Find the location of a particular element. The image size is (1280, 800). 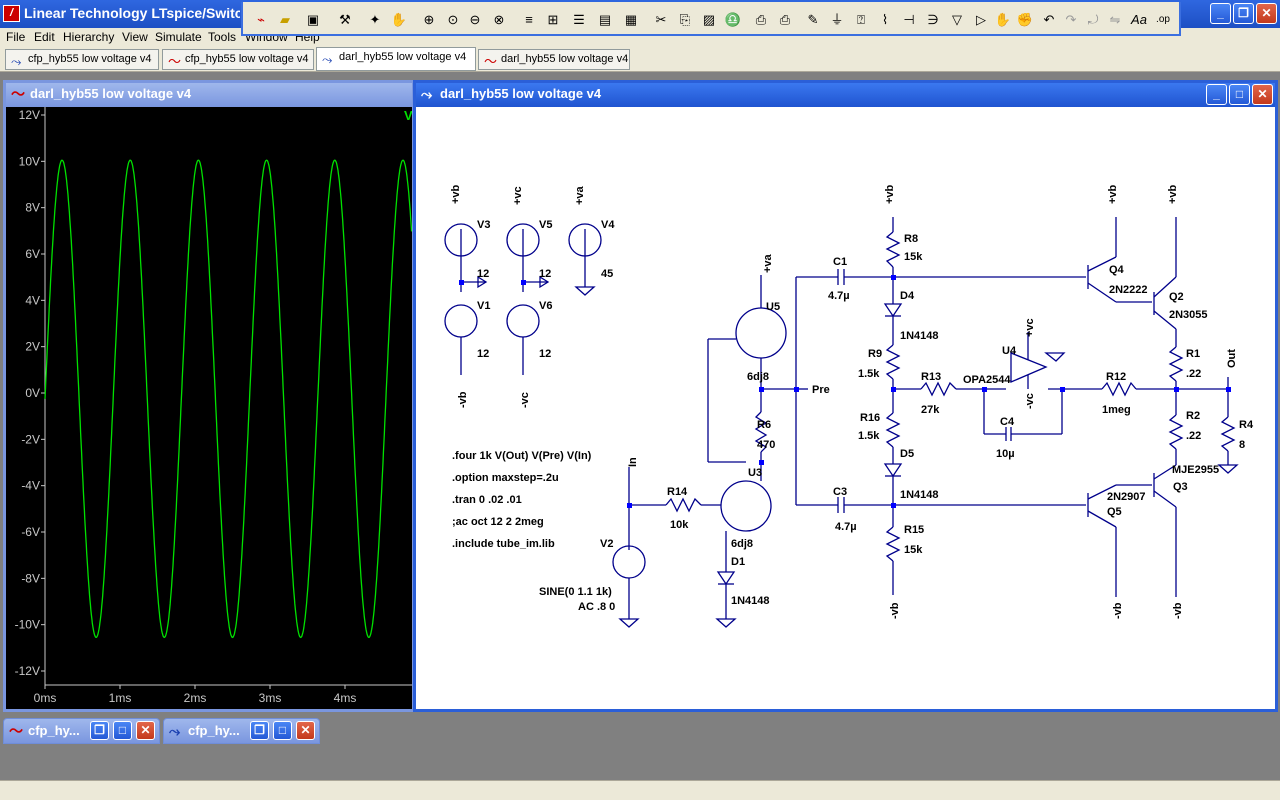

inductor-icon: ∋ is located at coordinates (933, 20).